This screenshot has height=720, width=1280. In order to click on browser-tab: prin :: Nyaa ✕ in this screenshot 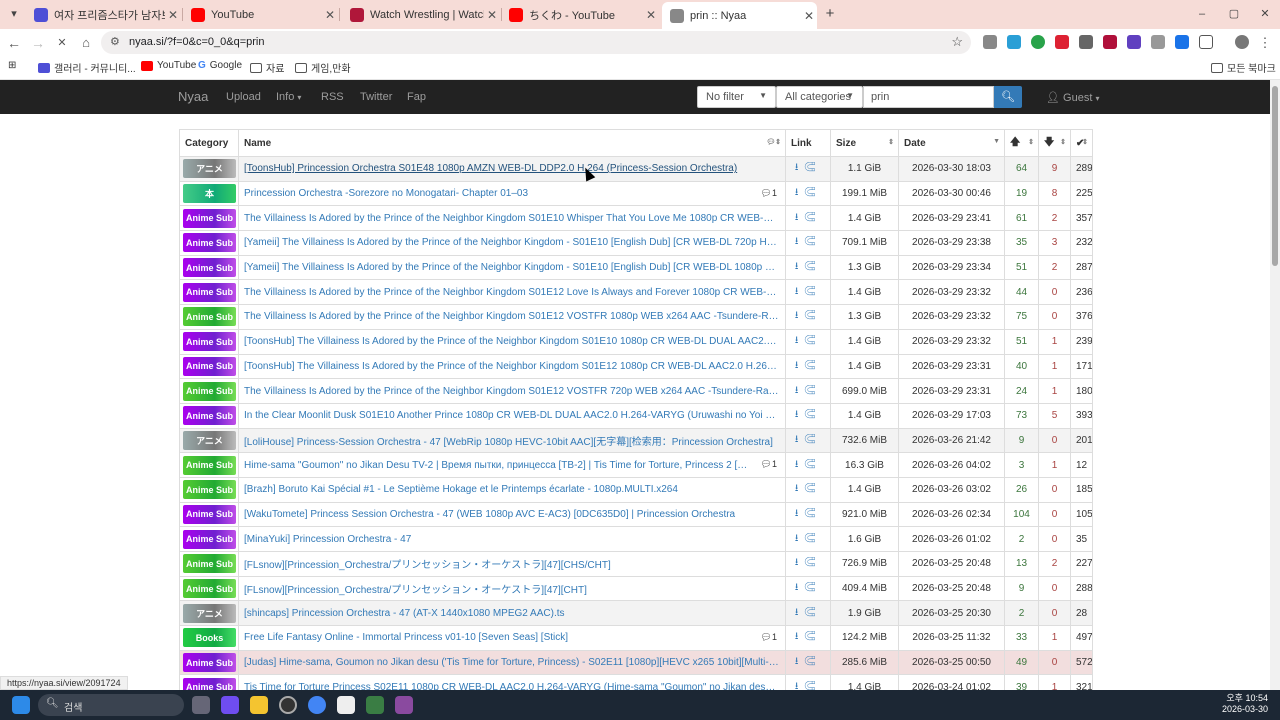, I will do `click(739, 15)`.